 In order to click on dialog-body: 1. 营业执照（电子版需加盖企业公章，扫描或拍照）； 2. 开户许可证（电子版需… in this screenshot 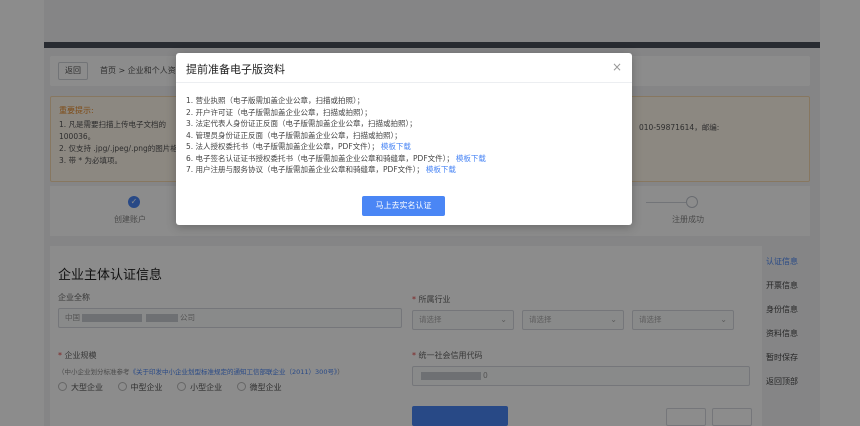, I will do `click(404, 135)`.